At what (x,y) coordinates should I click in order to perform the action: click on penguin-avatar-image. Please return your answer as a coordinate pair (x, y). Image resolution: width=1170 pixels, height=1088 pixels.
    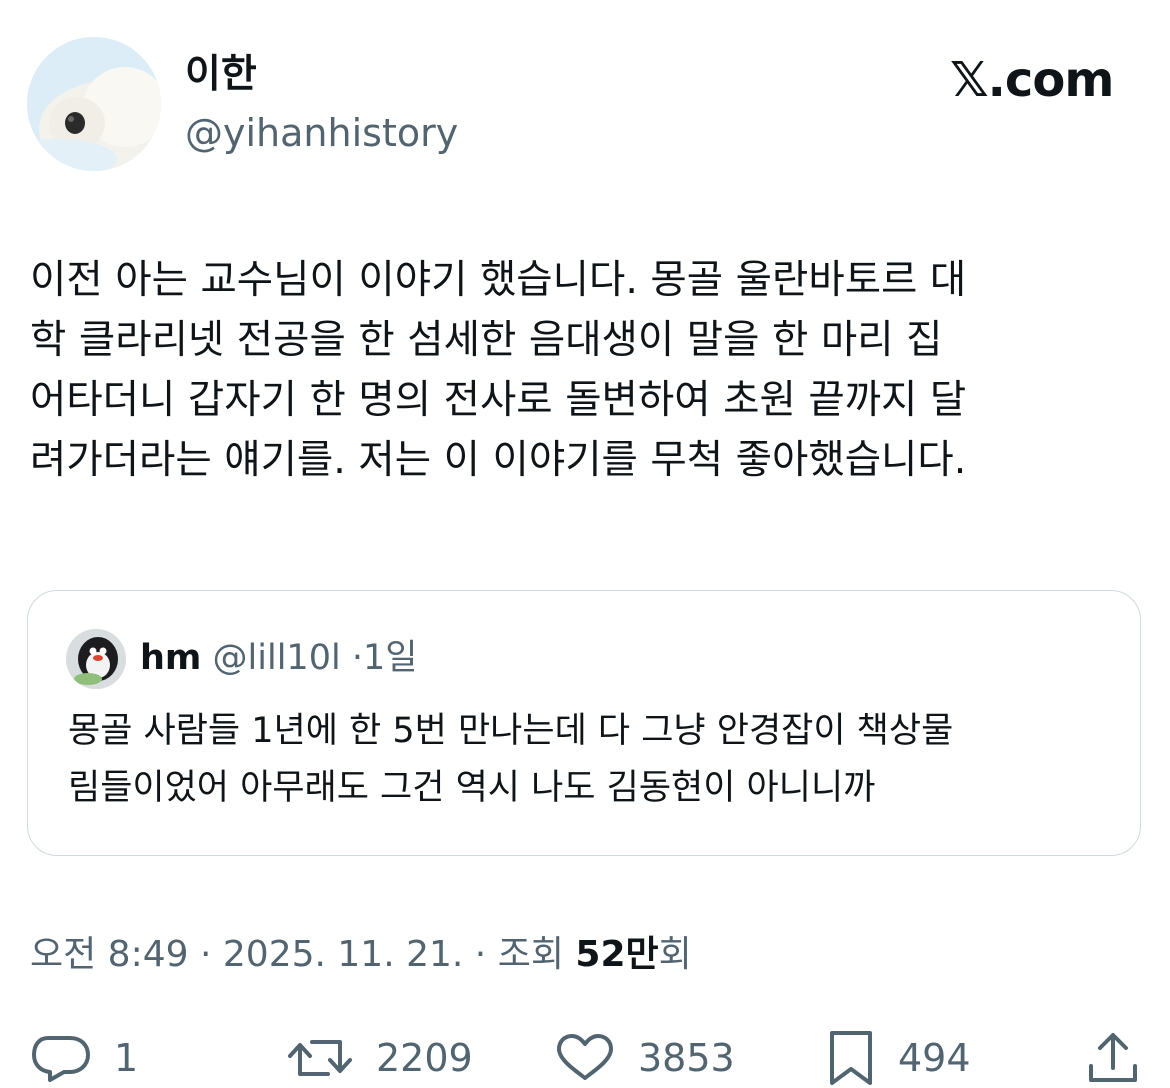
    Looking at the image, I should click on (96, 659).